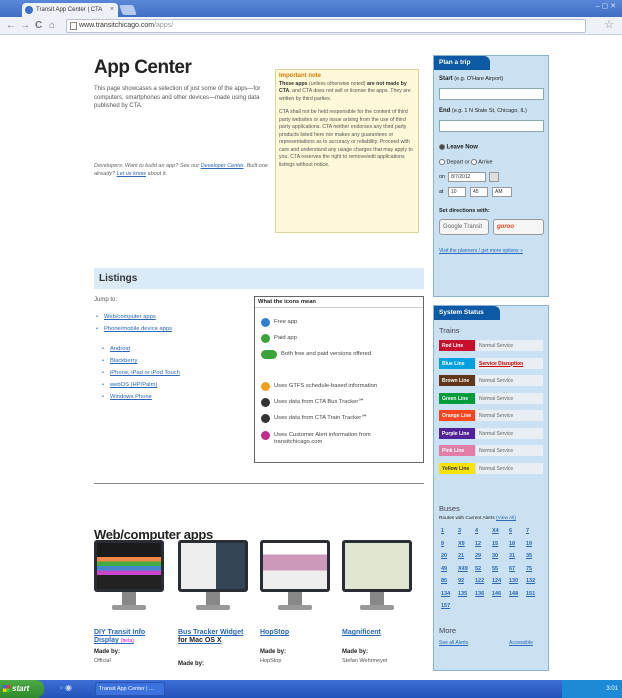 The width and height of the screenshot is (622, 698). Describe the element at coordinates (510, 531) in the screenshot. I see `bus-route-link: 6` at that location.